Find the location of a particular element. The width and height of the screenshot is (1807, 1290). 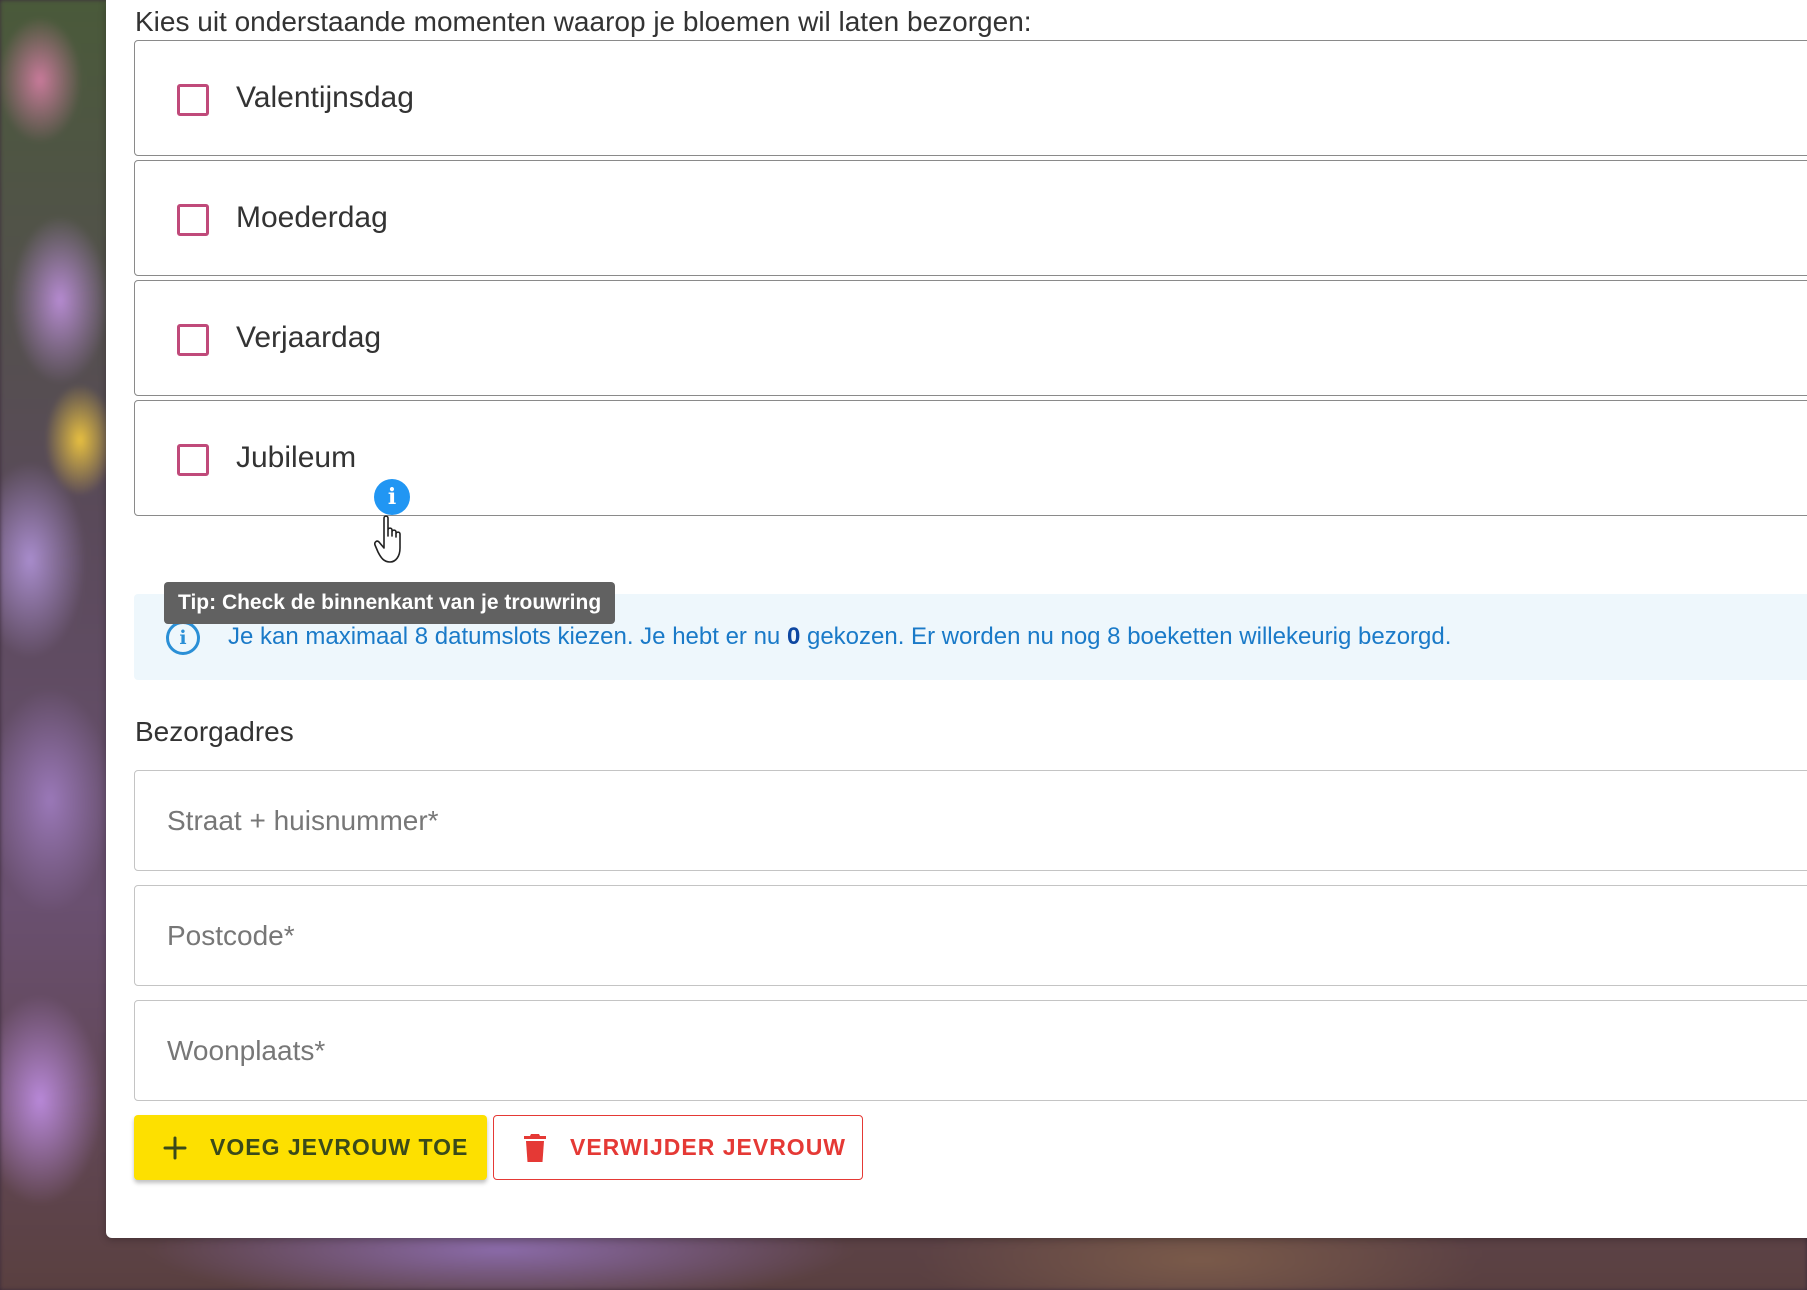

moment-label: Jubileum is located at coordinates (296, 457).